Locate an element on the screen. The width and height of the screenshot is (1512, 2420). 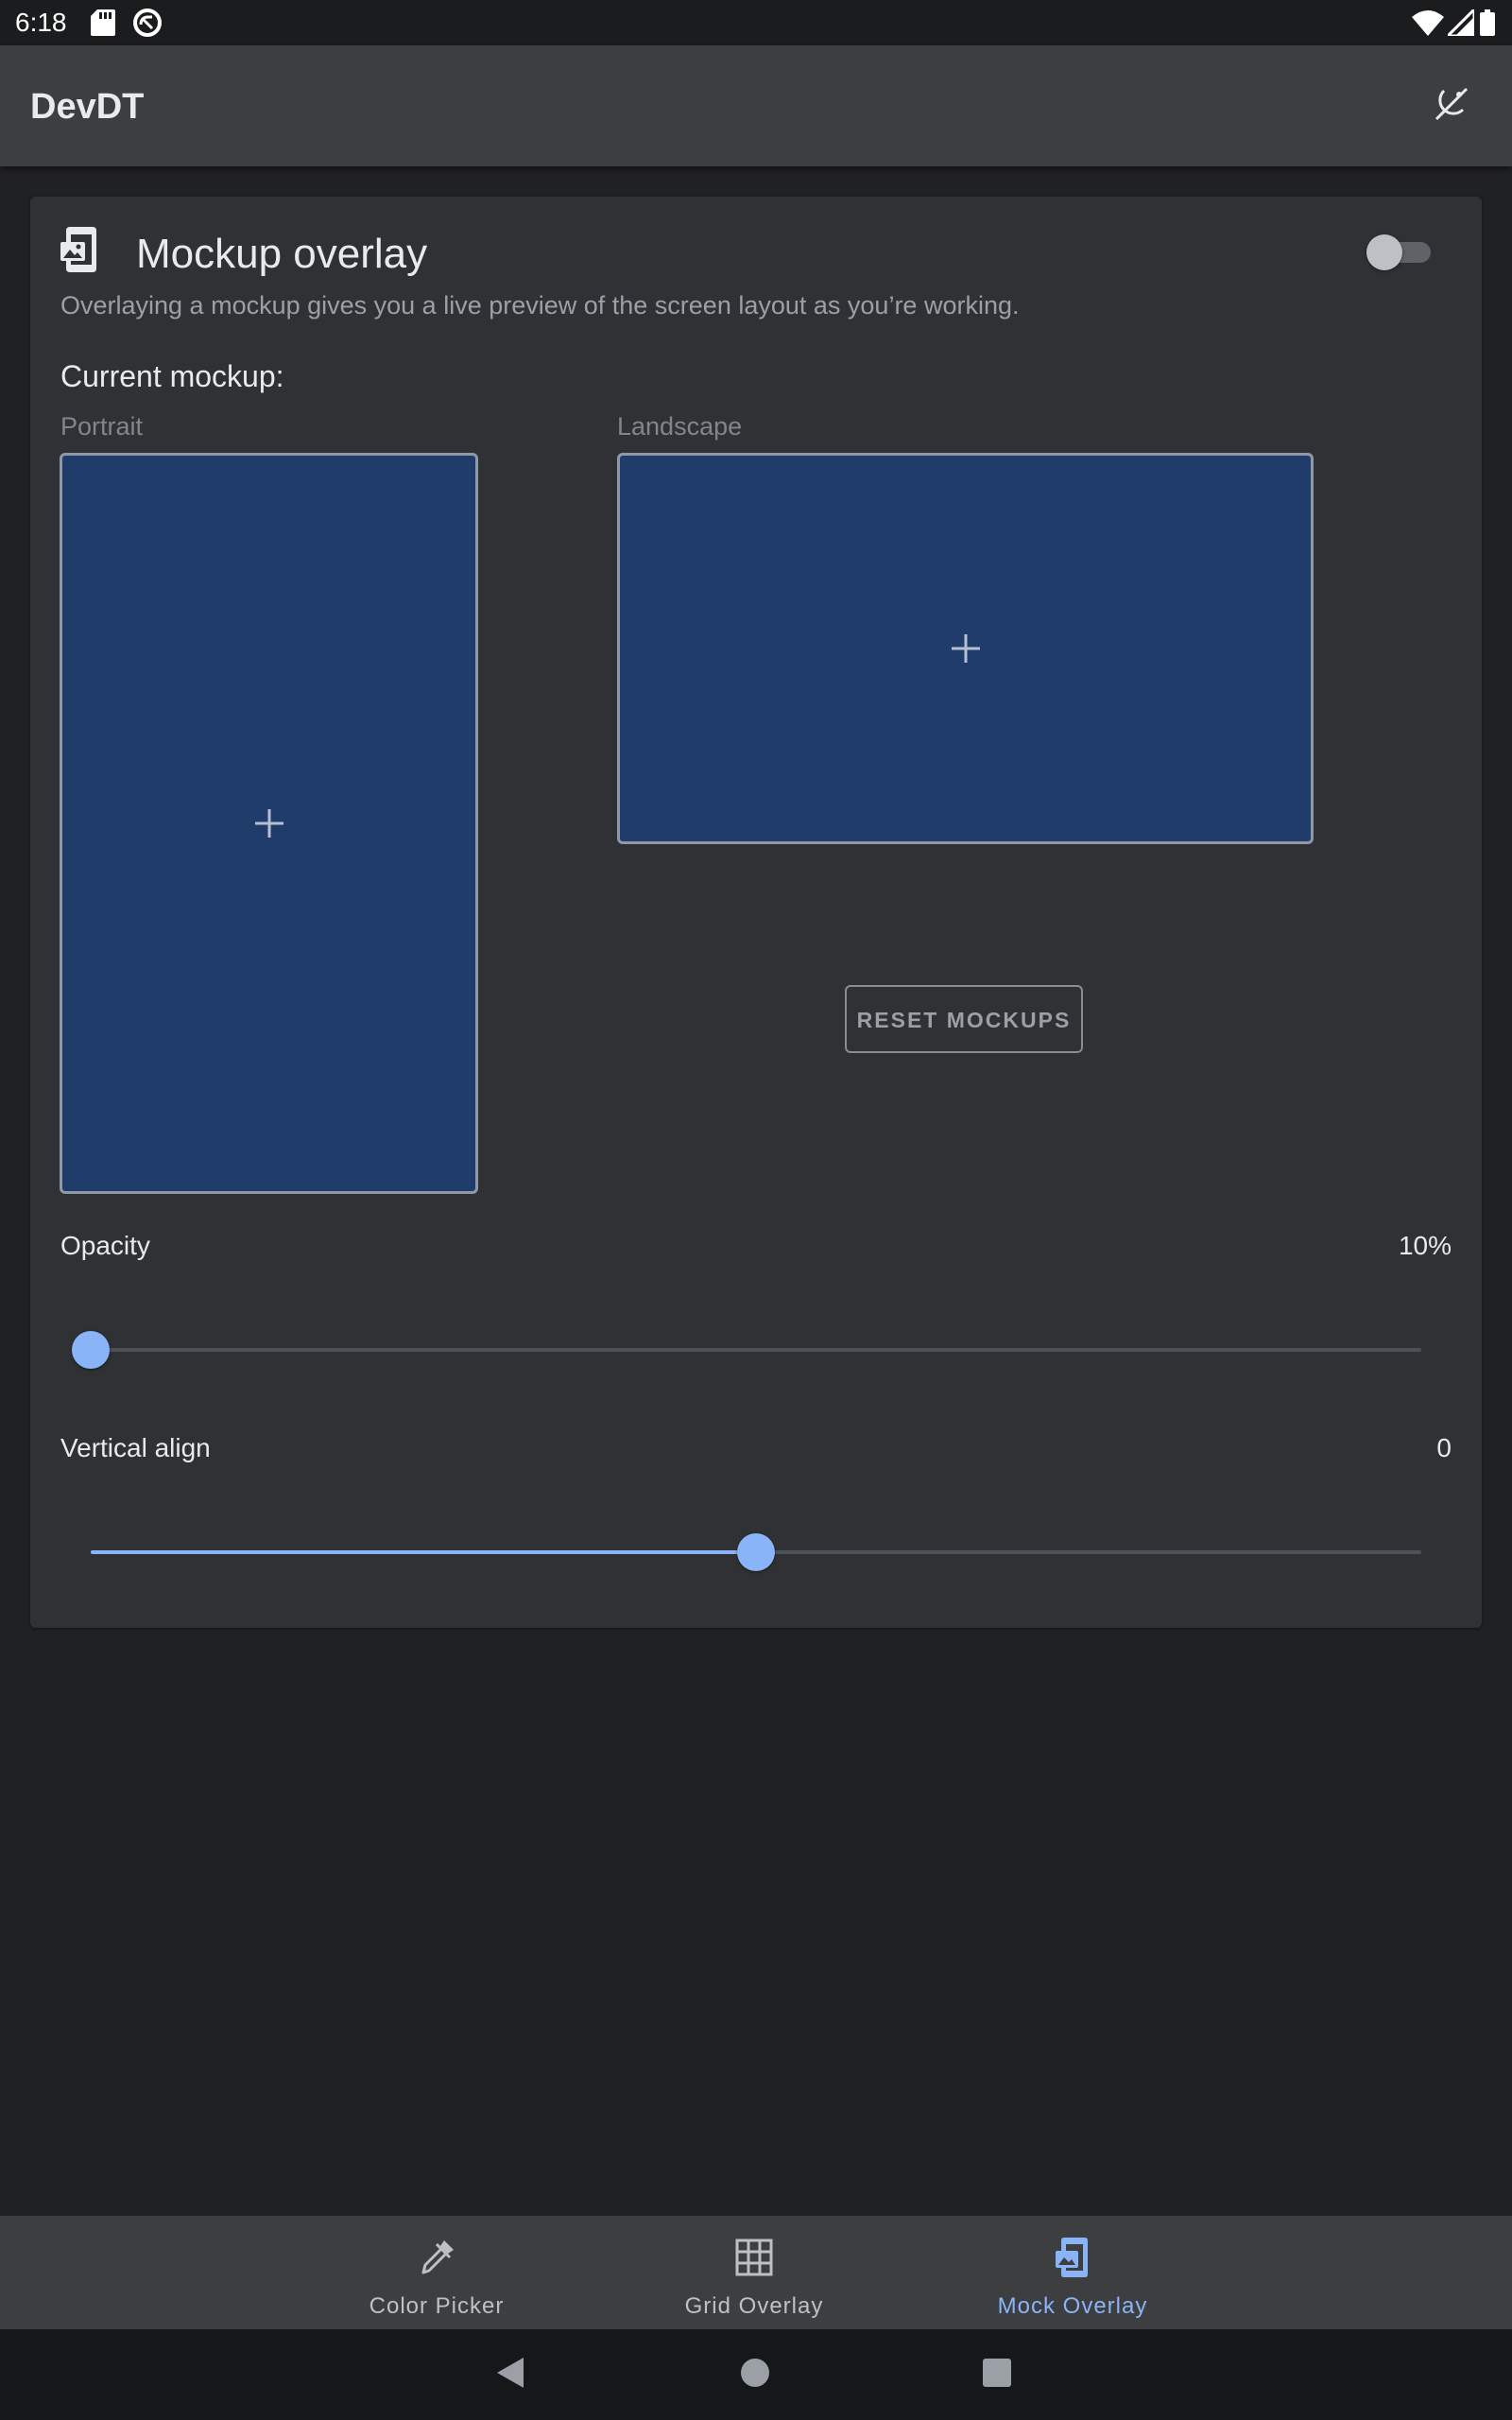
bottom-navigation: Color Picker Grid Overlay Mock Overlay is located at coordinates (756, 2273).